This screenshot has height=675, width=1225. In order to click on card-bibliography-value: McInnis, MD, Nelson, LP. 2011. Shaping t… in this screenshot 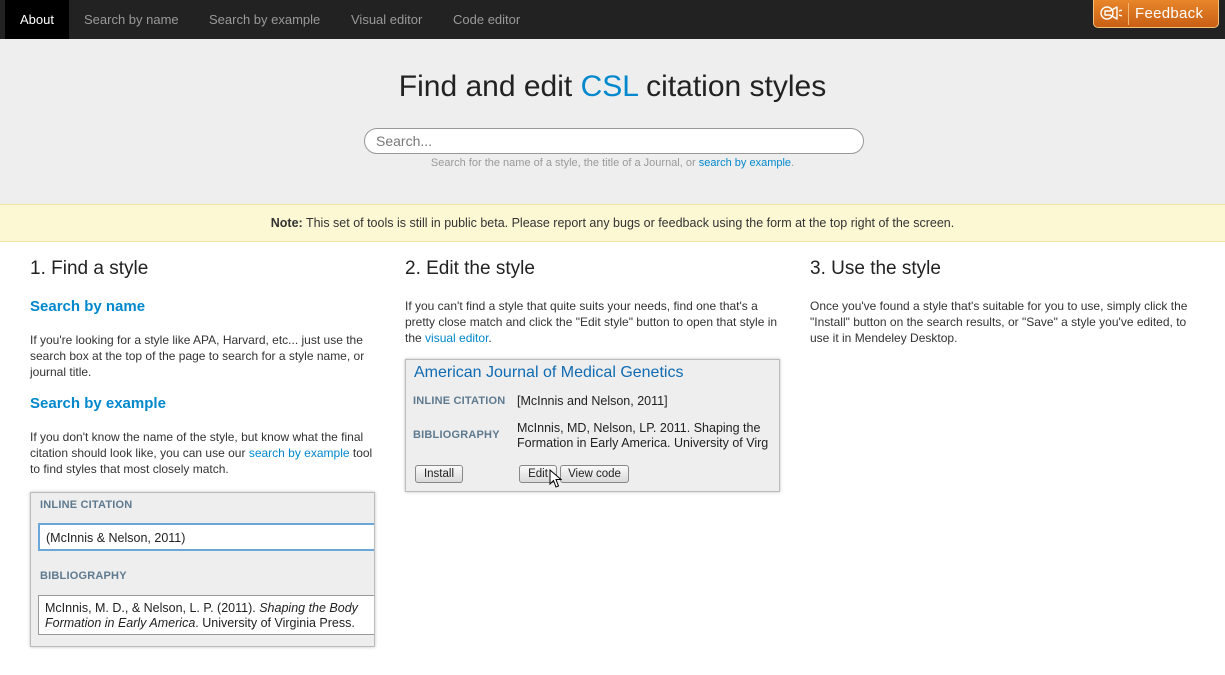, I will do `click(642, 436)`.